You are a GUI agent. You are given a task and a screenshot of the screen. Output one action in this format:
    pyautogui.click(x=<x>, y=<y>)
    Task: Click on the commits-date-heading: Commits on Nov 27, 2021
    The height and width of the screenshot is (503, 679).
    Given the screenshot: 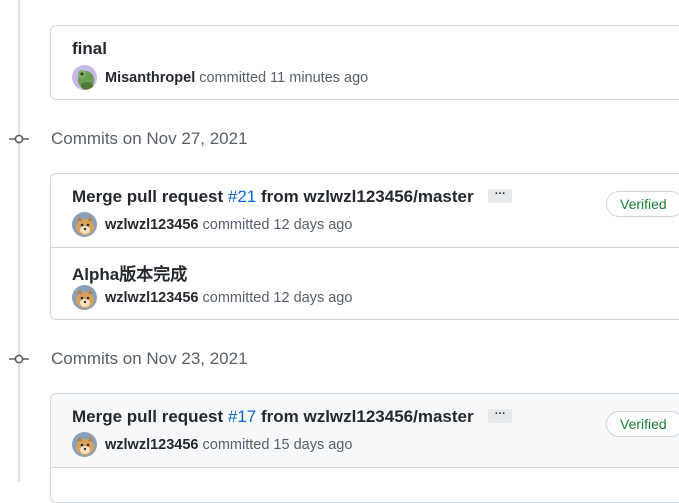 What is the action you would take?
    pyautogui.click(x=149, y=138)
    